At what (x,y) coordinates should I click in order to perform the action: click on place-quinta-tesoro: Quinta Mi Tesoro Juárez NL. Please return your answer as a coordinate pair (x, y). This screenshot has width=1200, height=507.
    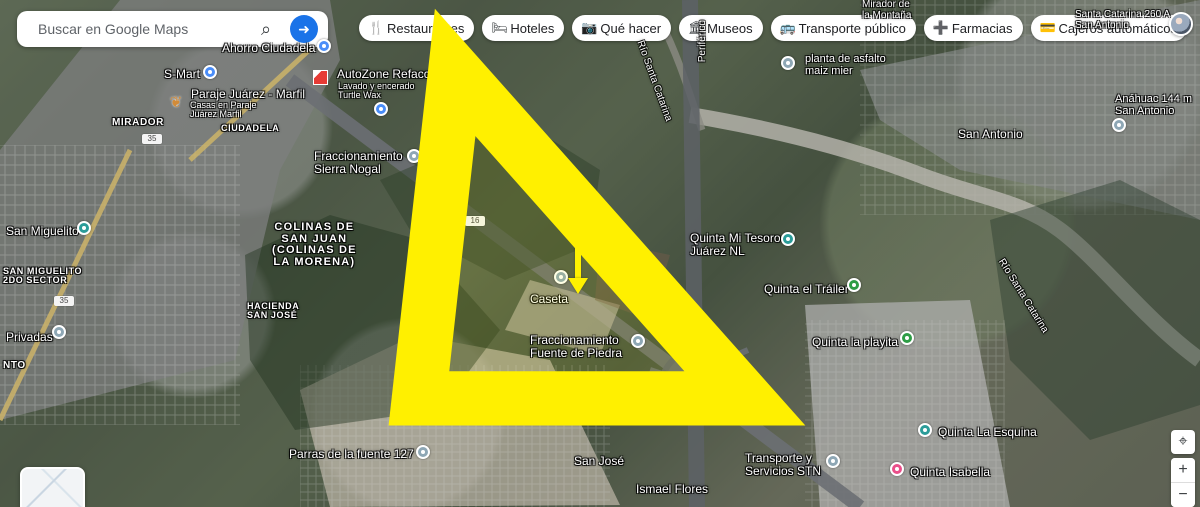
    Looking at the image, I should click on (735, 244).